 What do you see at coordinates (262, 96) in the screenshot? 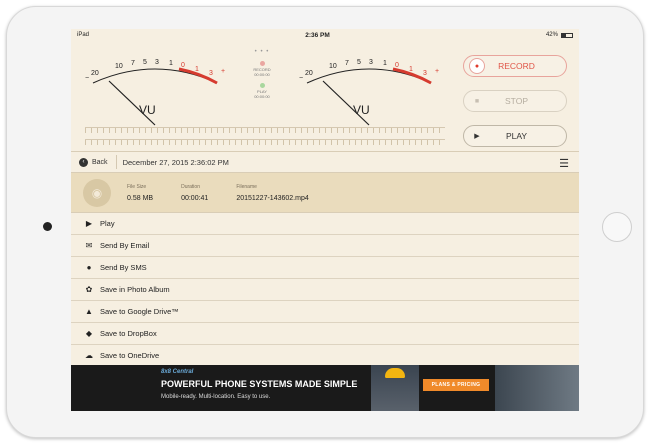
I see `play-small-time: 00:00:00` at bounding box center [262, 96].